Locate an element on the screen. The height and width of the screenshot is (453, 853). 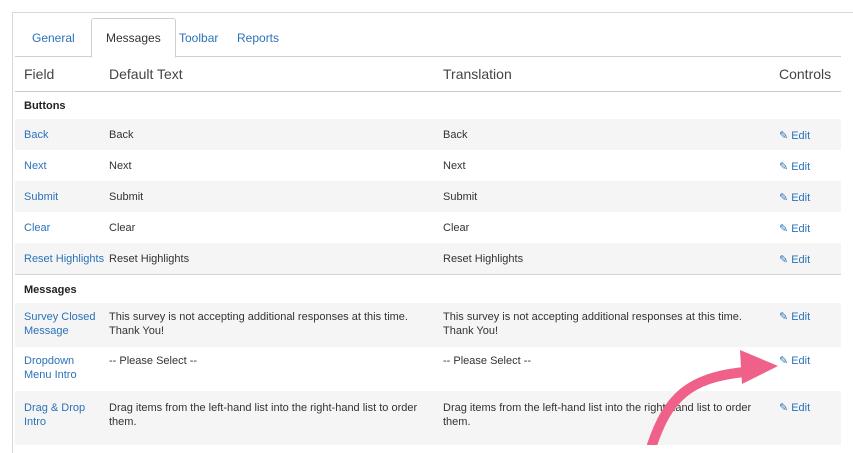
pointer-arrow-icon is located at coordinates (712, 397).